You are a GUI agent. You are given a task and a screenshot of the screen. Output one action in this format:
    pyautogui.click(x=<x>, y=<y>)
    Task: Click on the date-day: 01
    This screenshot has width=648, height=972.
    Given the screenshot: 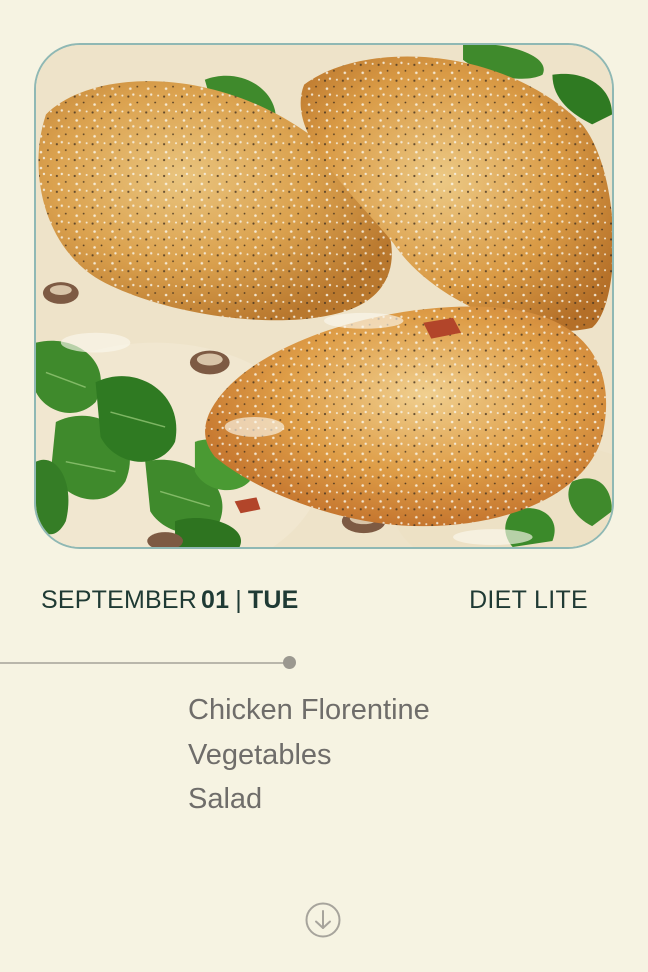 What is the action you would take?
    pyautogui.click(x=215, y=600)
    